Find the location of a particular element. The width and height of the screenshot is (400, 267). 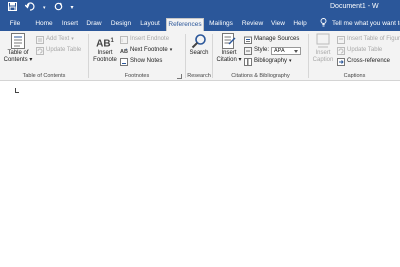

manage-sources-button: Manage Sources is located at coordinates (271, 39).